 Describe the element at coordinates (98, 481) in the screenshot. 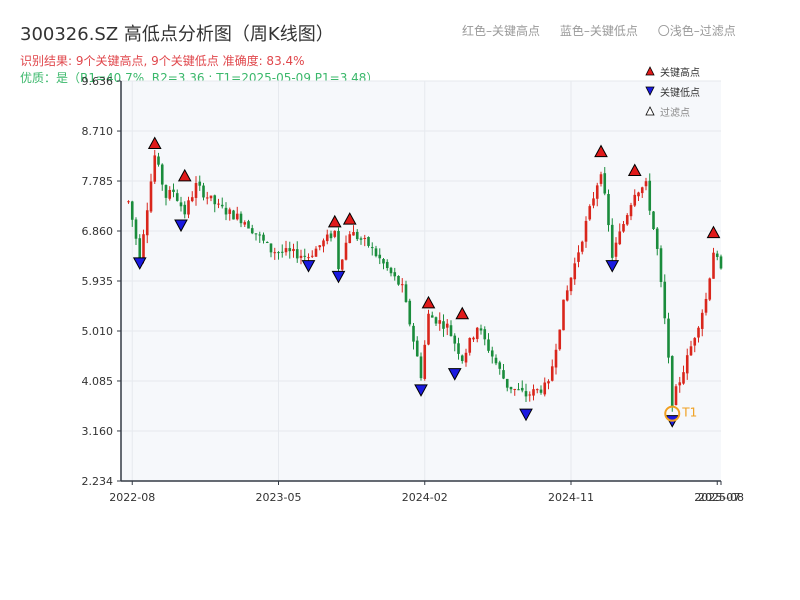

I see `y-tick-label: 2.234` at that location.